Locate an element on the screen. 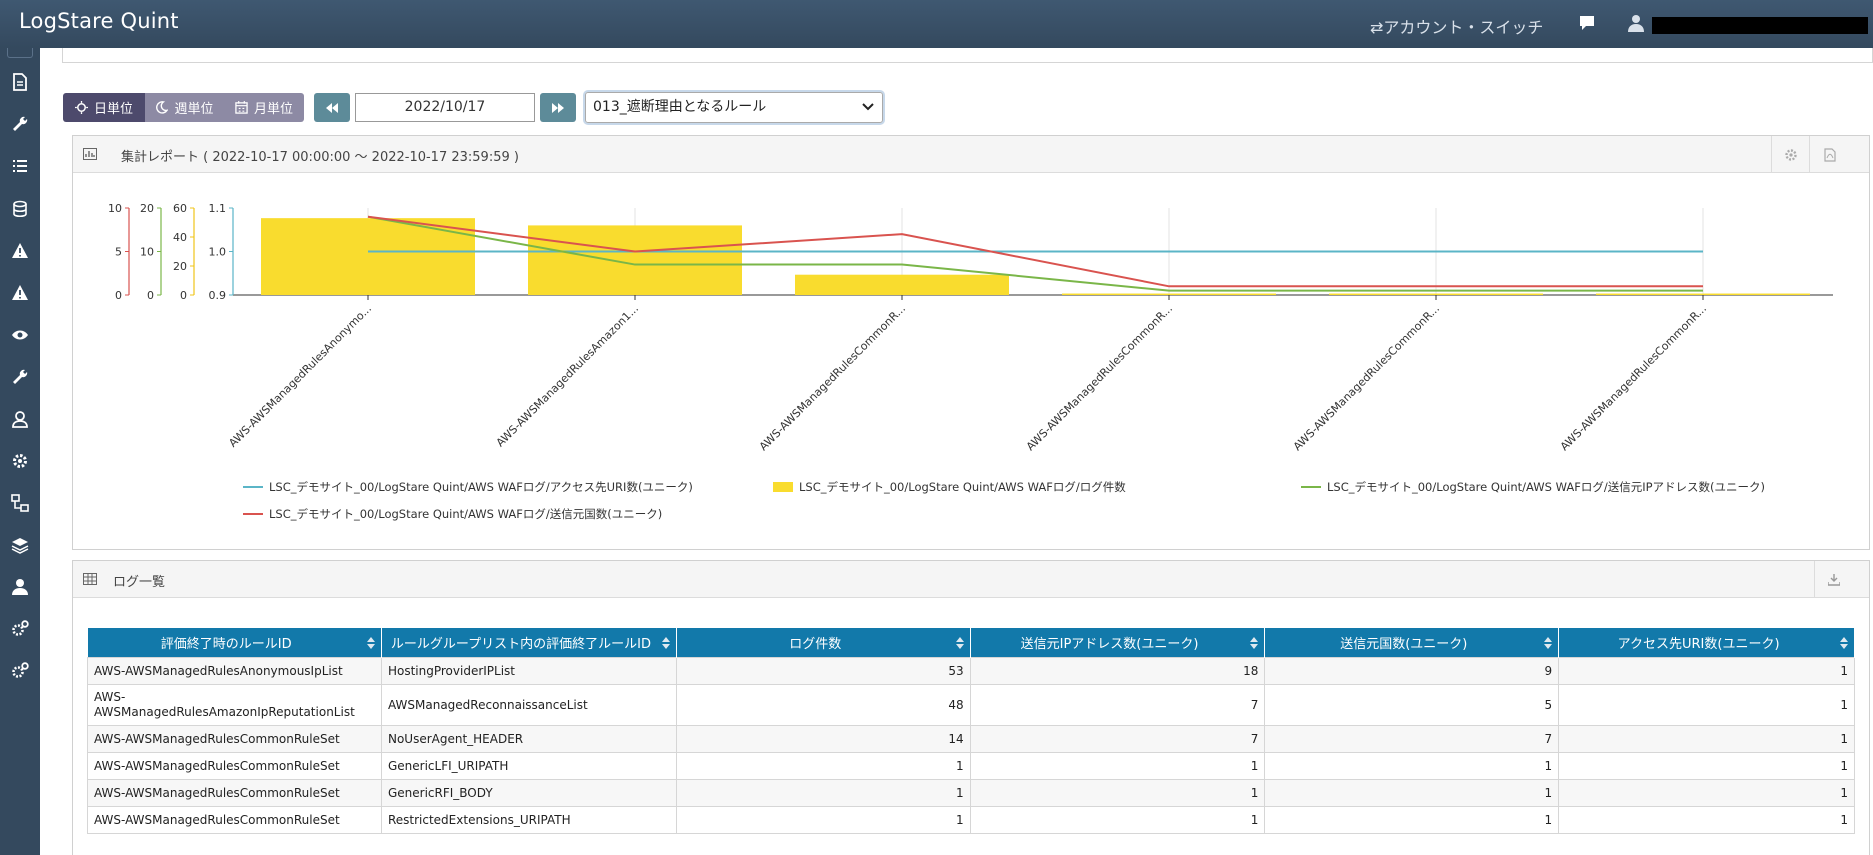 The width and height of the screenshot is (1873, 855). table-cell: AWS-AWSManagedRulesAnonymousIpList is located at coordinates (234, 670).